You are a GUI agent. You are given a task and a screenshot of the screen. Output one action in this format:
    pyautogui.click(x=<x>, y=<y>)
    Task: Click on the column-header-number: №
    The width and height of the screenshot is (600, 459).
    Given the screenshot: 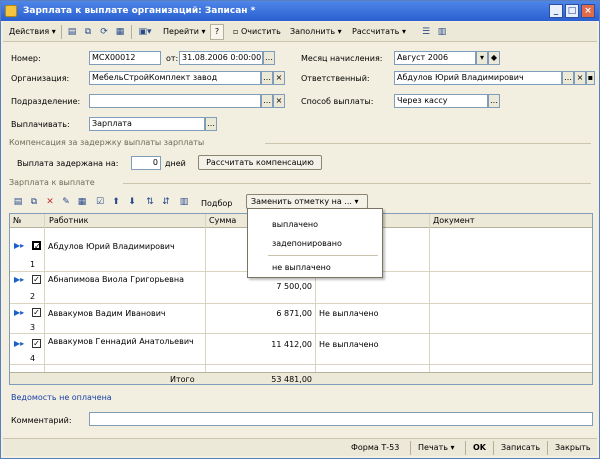 What is the action you would take?
    pyautogui.click(x=25, y=221)
    